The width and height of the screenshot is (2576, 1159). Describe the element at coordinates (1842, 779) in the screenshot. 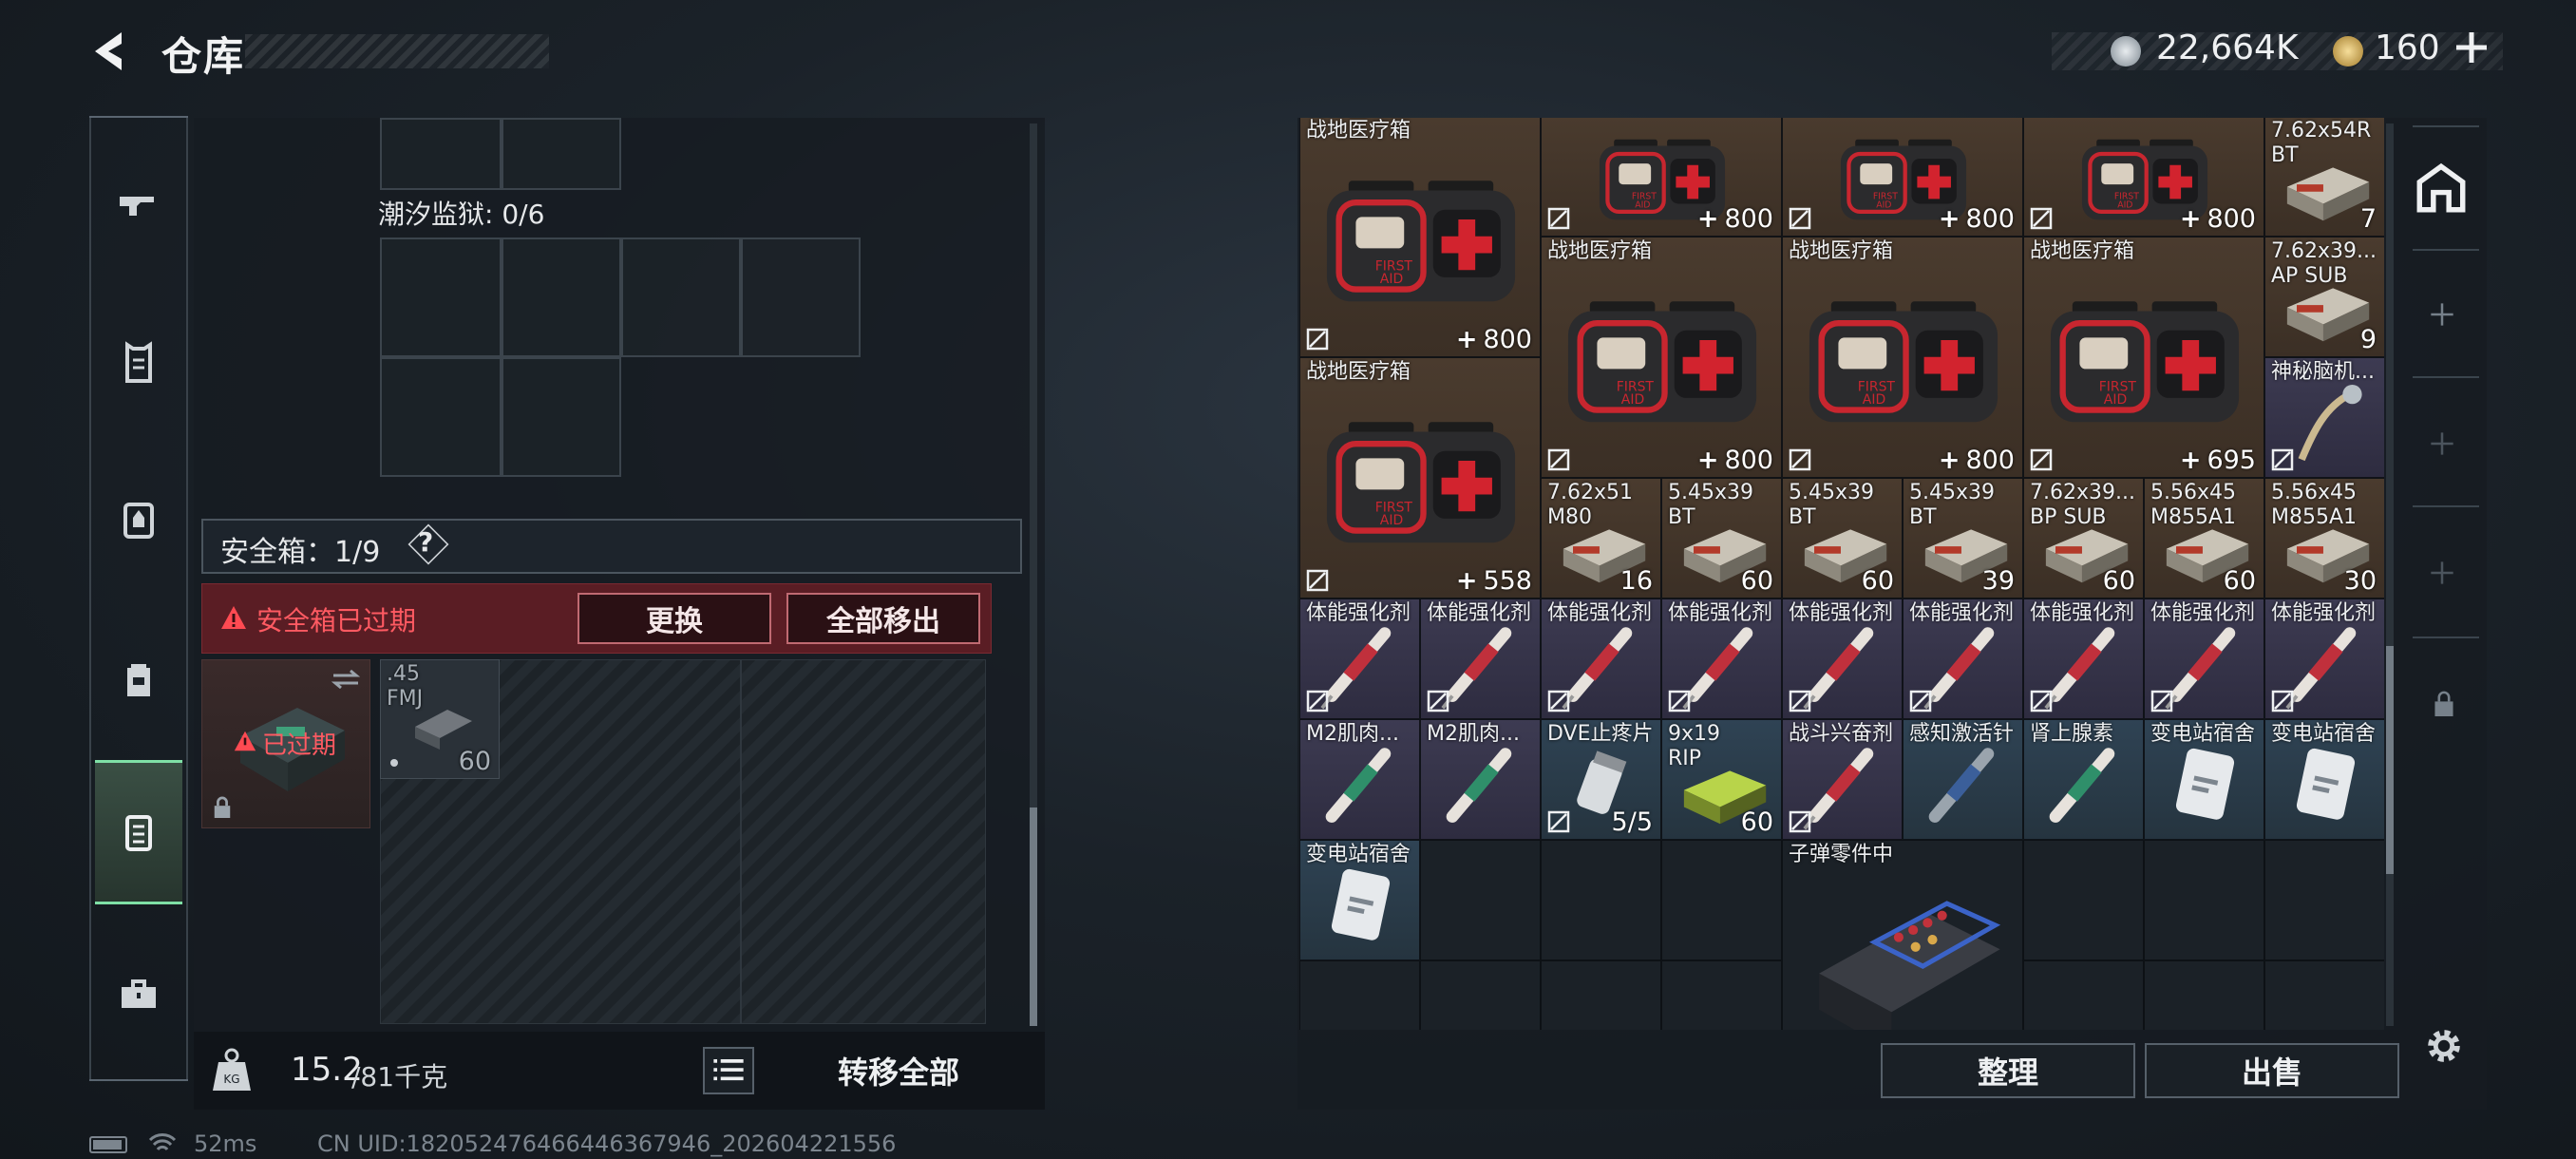

I see `stash-item: 战斗兴奋剂` at that location.